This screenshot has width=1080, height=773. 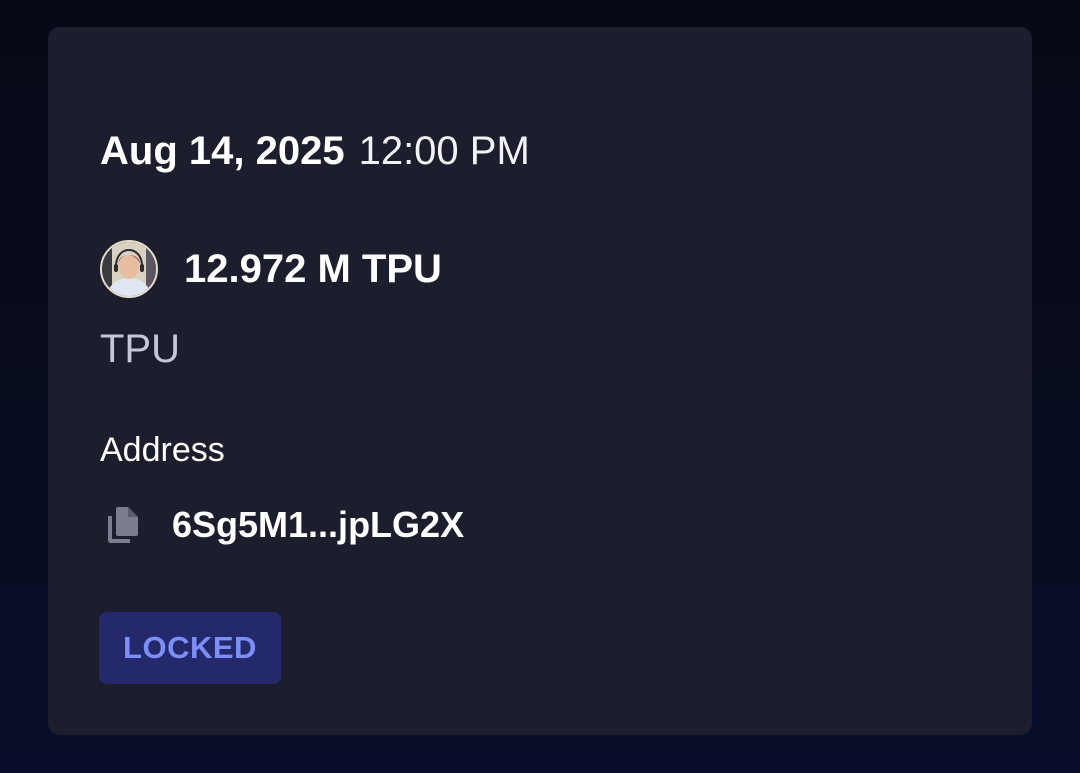 I want to click on wallet-address: 6Sg5M1...jpLG2X, so click(x=318, y=525).